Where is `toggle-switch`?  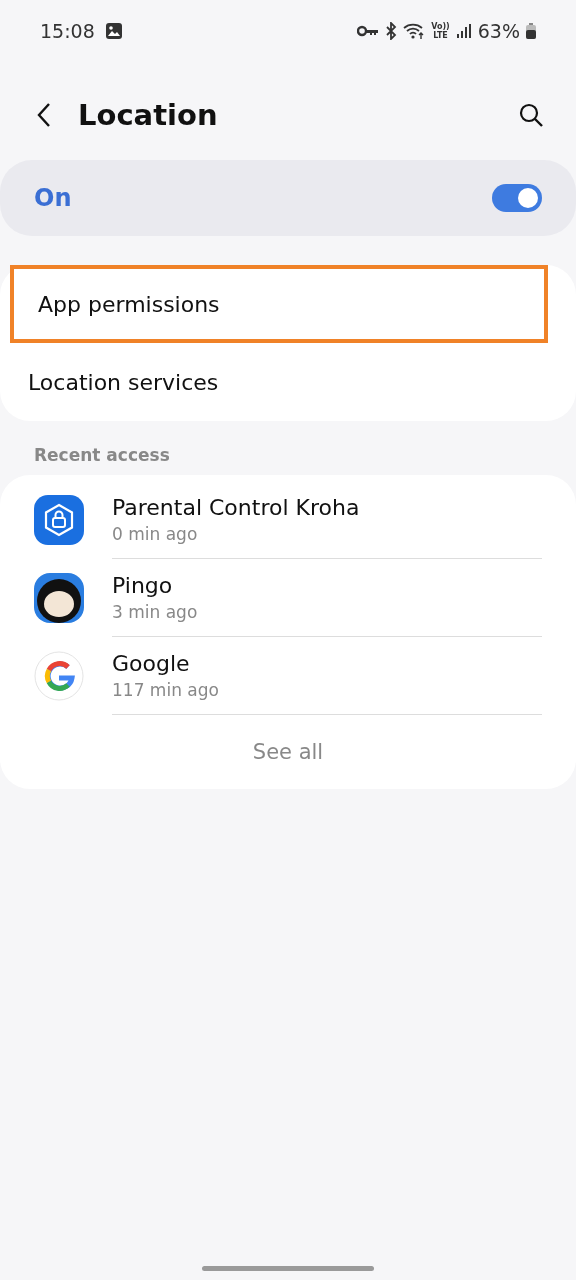 toggle-switch is located at coordinates (517, 198).